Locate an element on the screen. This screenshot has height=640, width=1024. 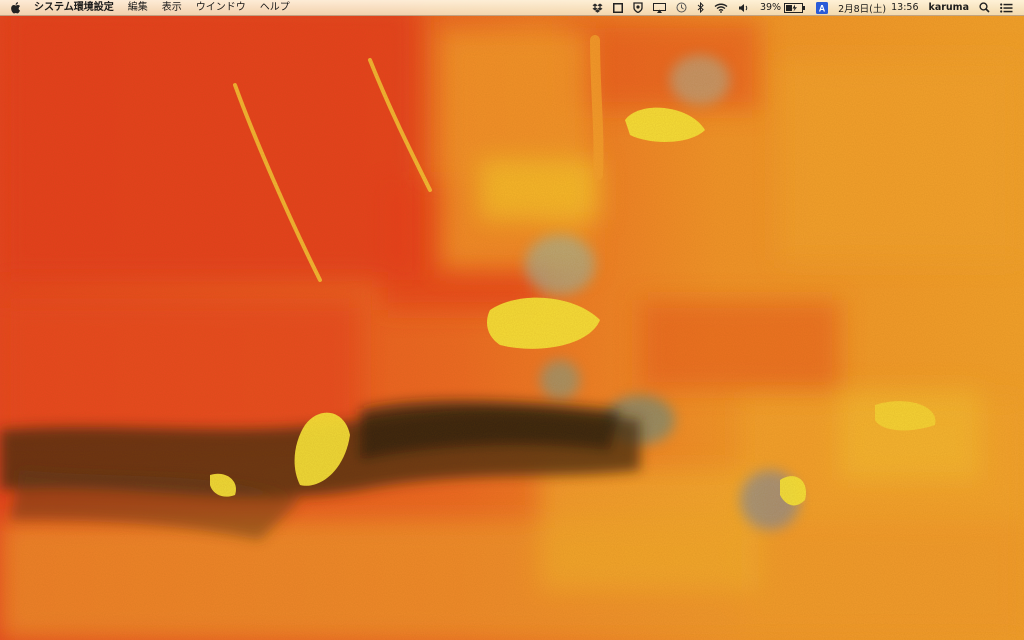
window-icon is located at coordinates (618, 8).